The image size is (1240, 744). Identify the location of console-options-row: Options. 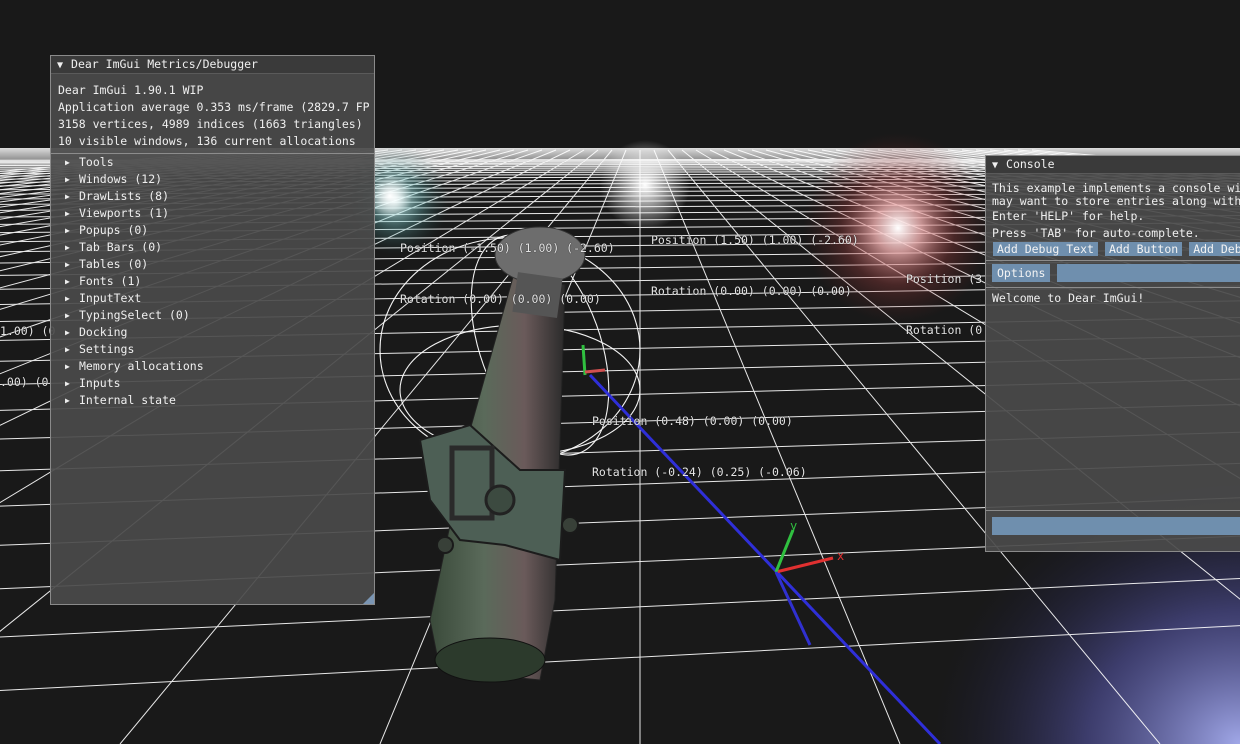
(1113, 274).